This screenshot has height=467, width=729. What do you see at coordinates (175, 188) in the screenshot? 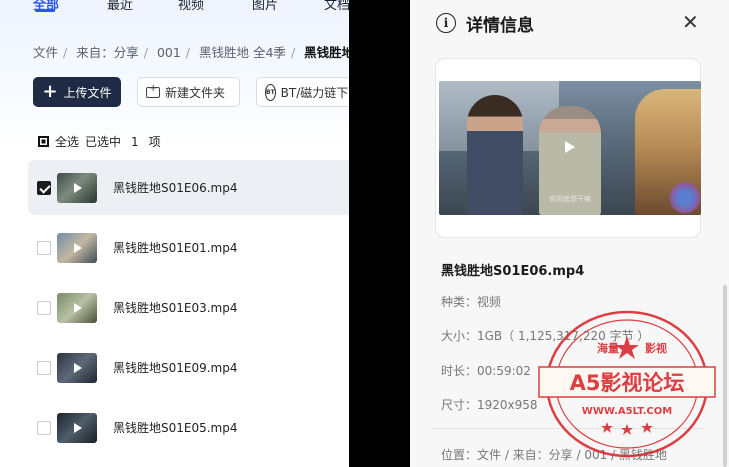
I see `file-name: 黑钱胜地S01E06.mp4` at bounding box center [175, 188].